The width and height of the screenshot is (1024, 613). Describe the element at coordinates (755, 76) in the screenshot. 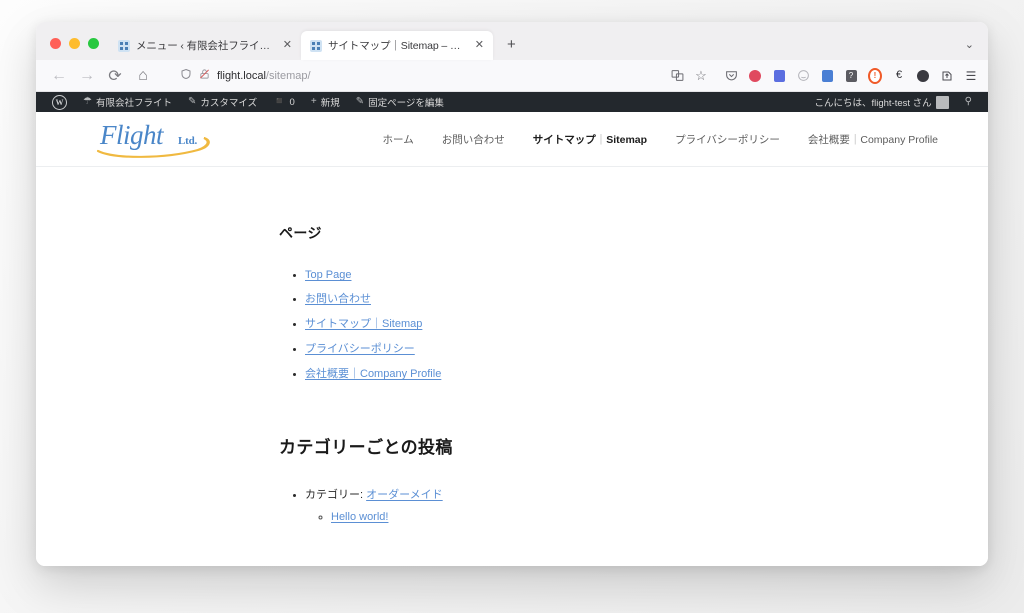

I see `adblock-icon` at that location.